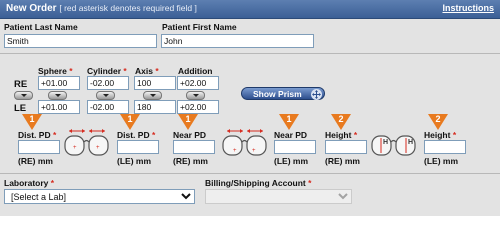 The image size is (500, 240). I want to click on required-note: [ red asterisk denotes required field ], so click(128, 8).